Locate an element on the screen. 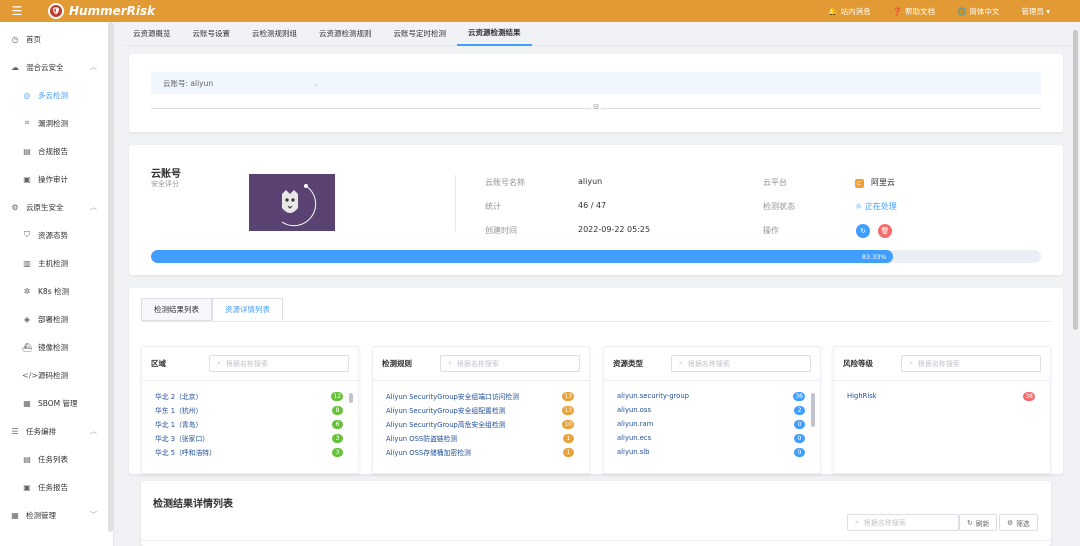  help-link: ❓ 帮助文档 is located at coordinates (914, 11).